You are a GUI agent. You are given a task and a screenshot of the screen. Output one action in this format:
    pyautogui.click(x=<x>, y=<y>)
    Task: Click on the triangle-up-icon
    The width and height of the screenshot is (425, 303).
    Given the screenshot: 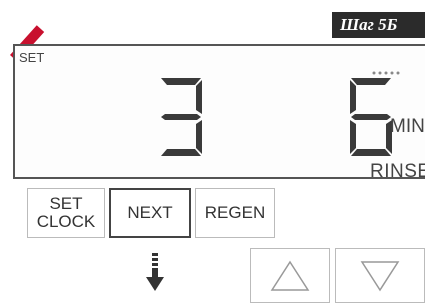 What is the action you would take?
    pyautogui.click(x=290, y=275)
    